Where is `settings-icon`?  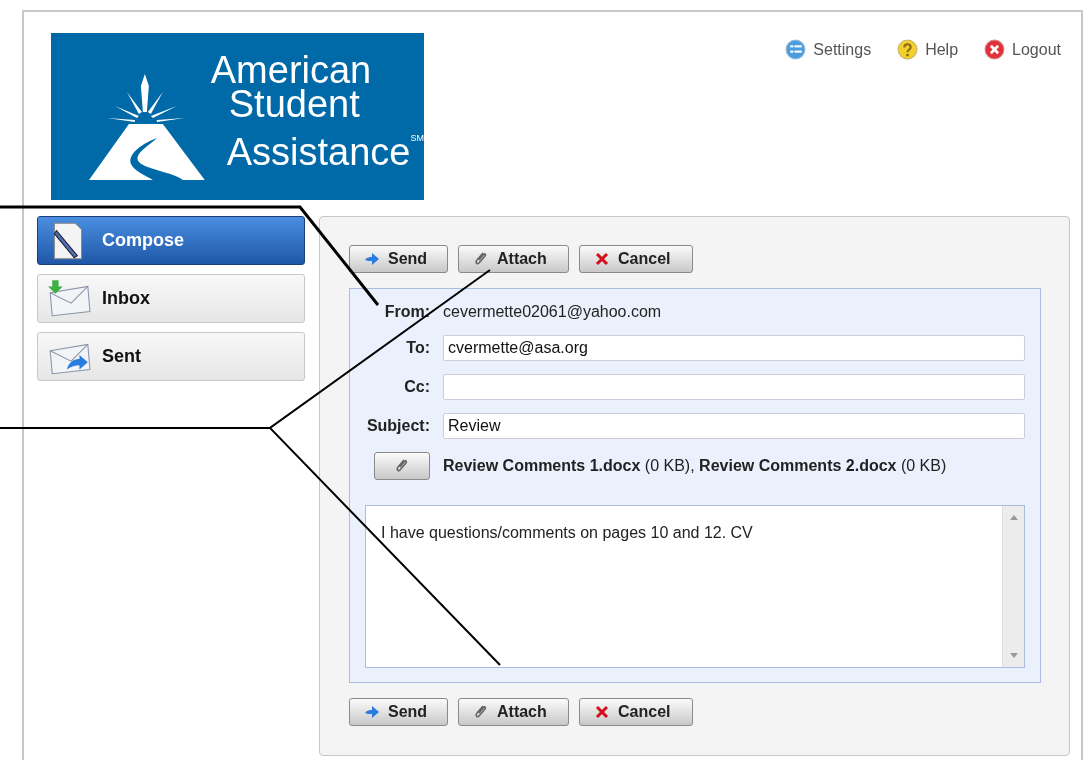
settings-icon is located at coordinates (796, 49).